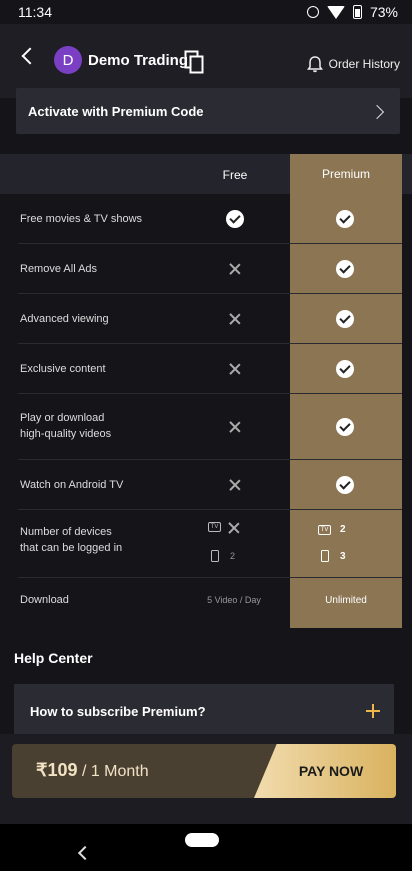 This screenshot has height=871, width=412. I want to click on feature-label: Remove All Ads, so click(59, 269).